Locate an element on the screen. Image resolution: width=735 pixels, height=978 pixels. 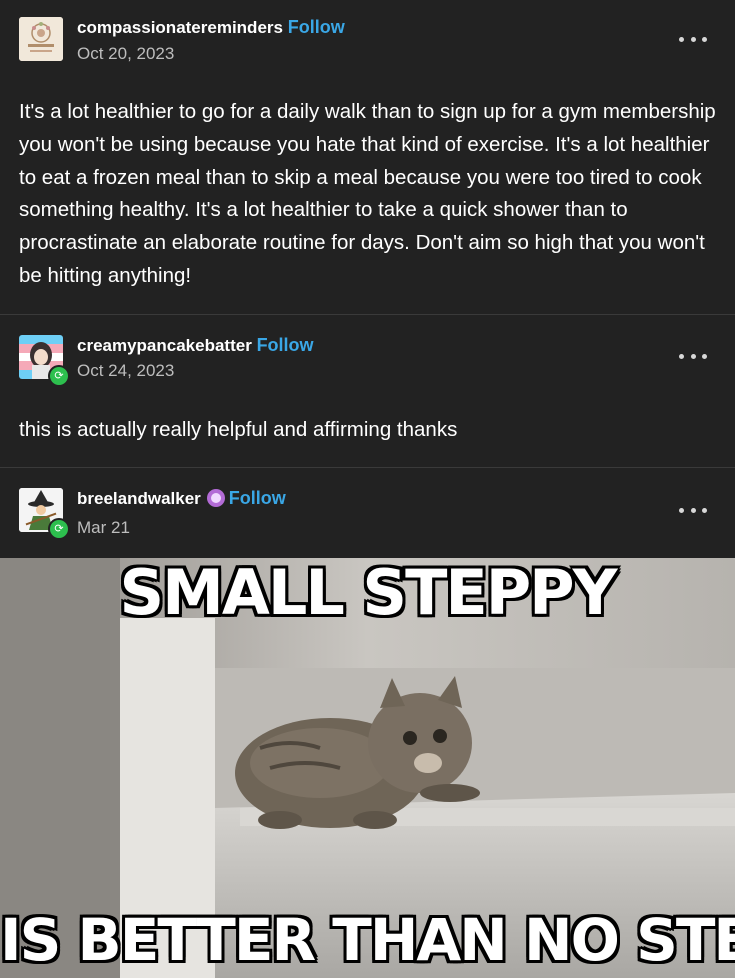
post-username: breelandwalker Follow is located at coordinates (181, 498).